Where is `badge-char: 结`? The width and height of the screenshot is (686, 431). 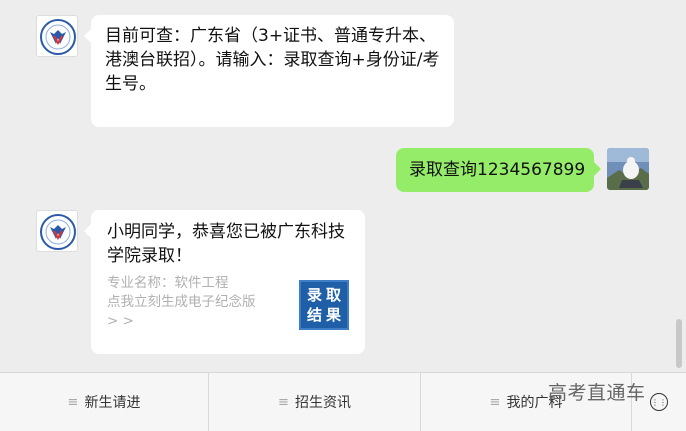 badge-char: 结 is located at coordinates (314, 315).